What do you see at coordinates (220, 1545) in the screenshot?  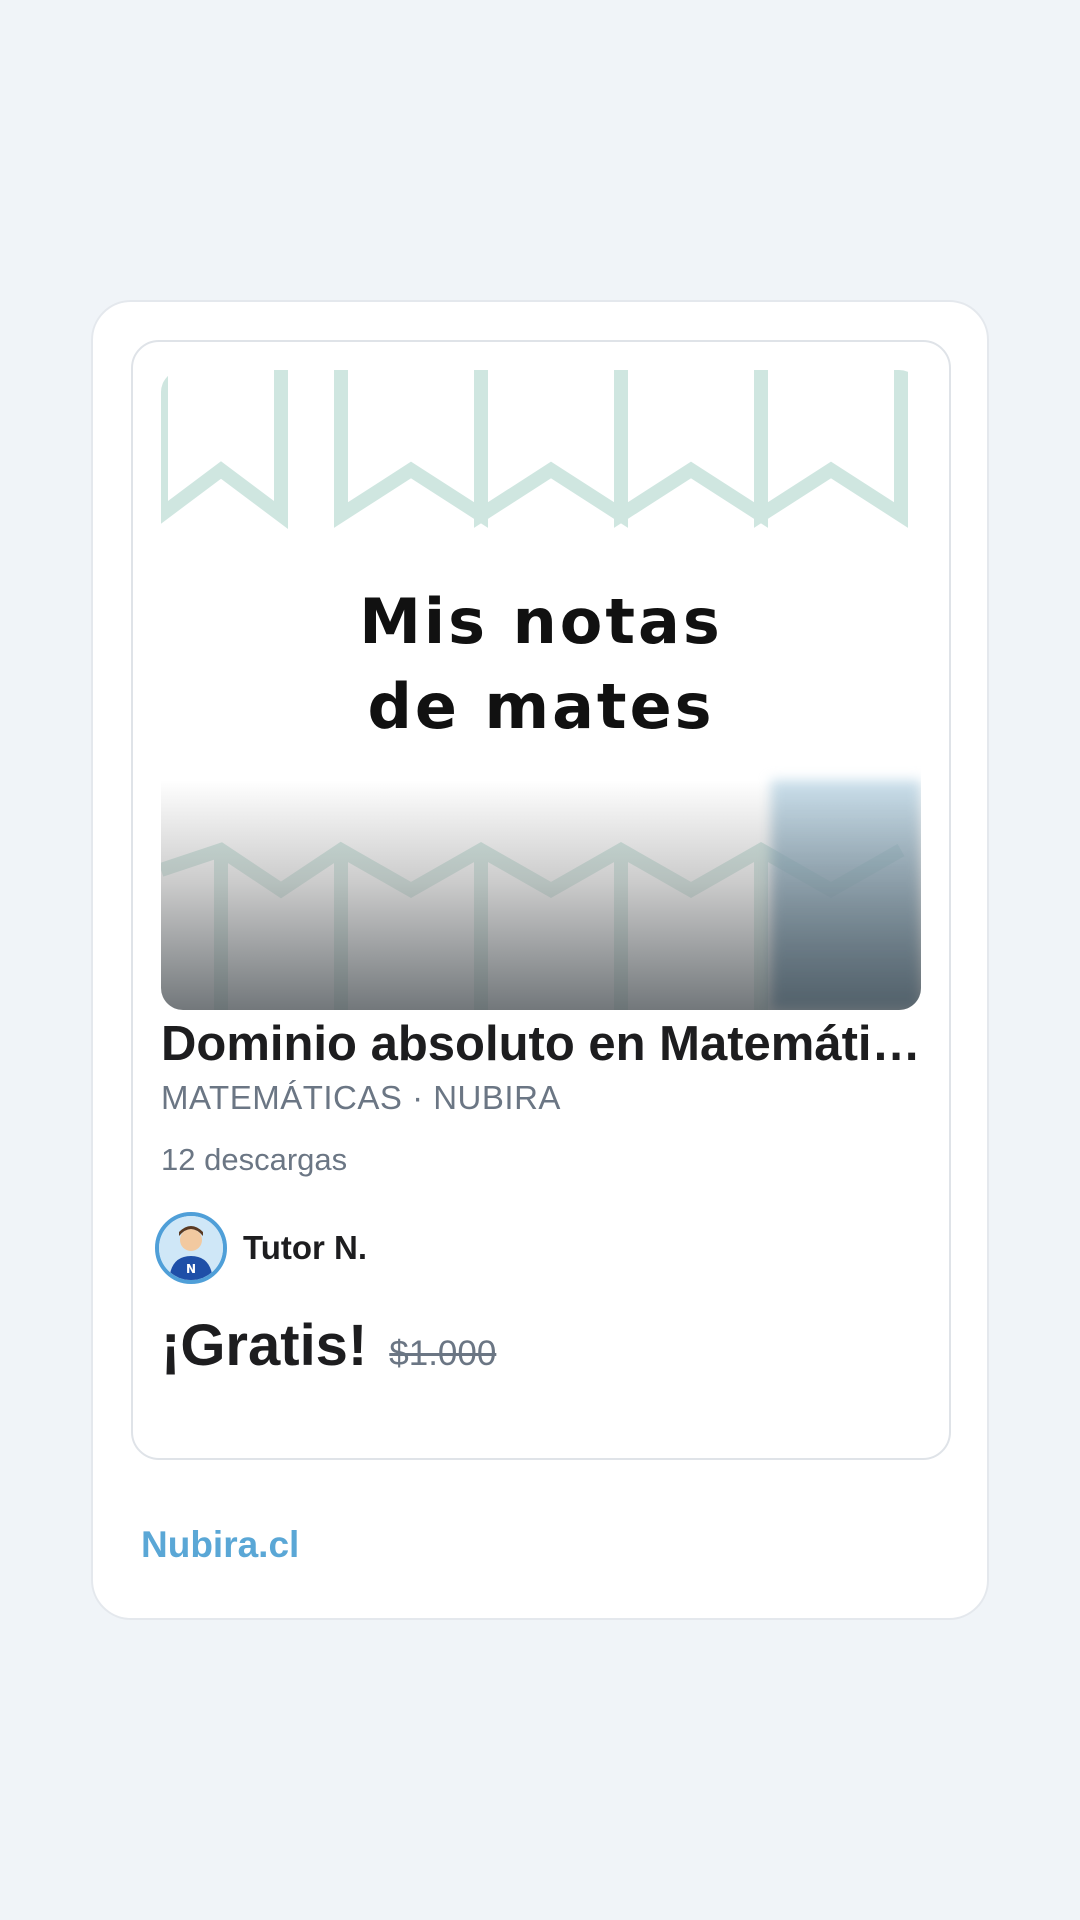 I see `brand-link: Nubira.cl` at bounding box center [220, 1545].